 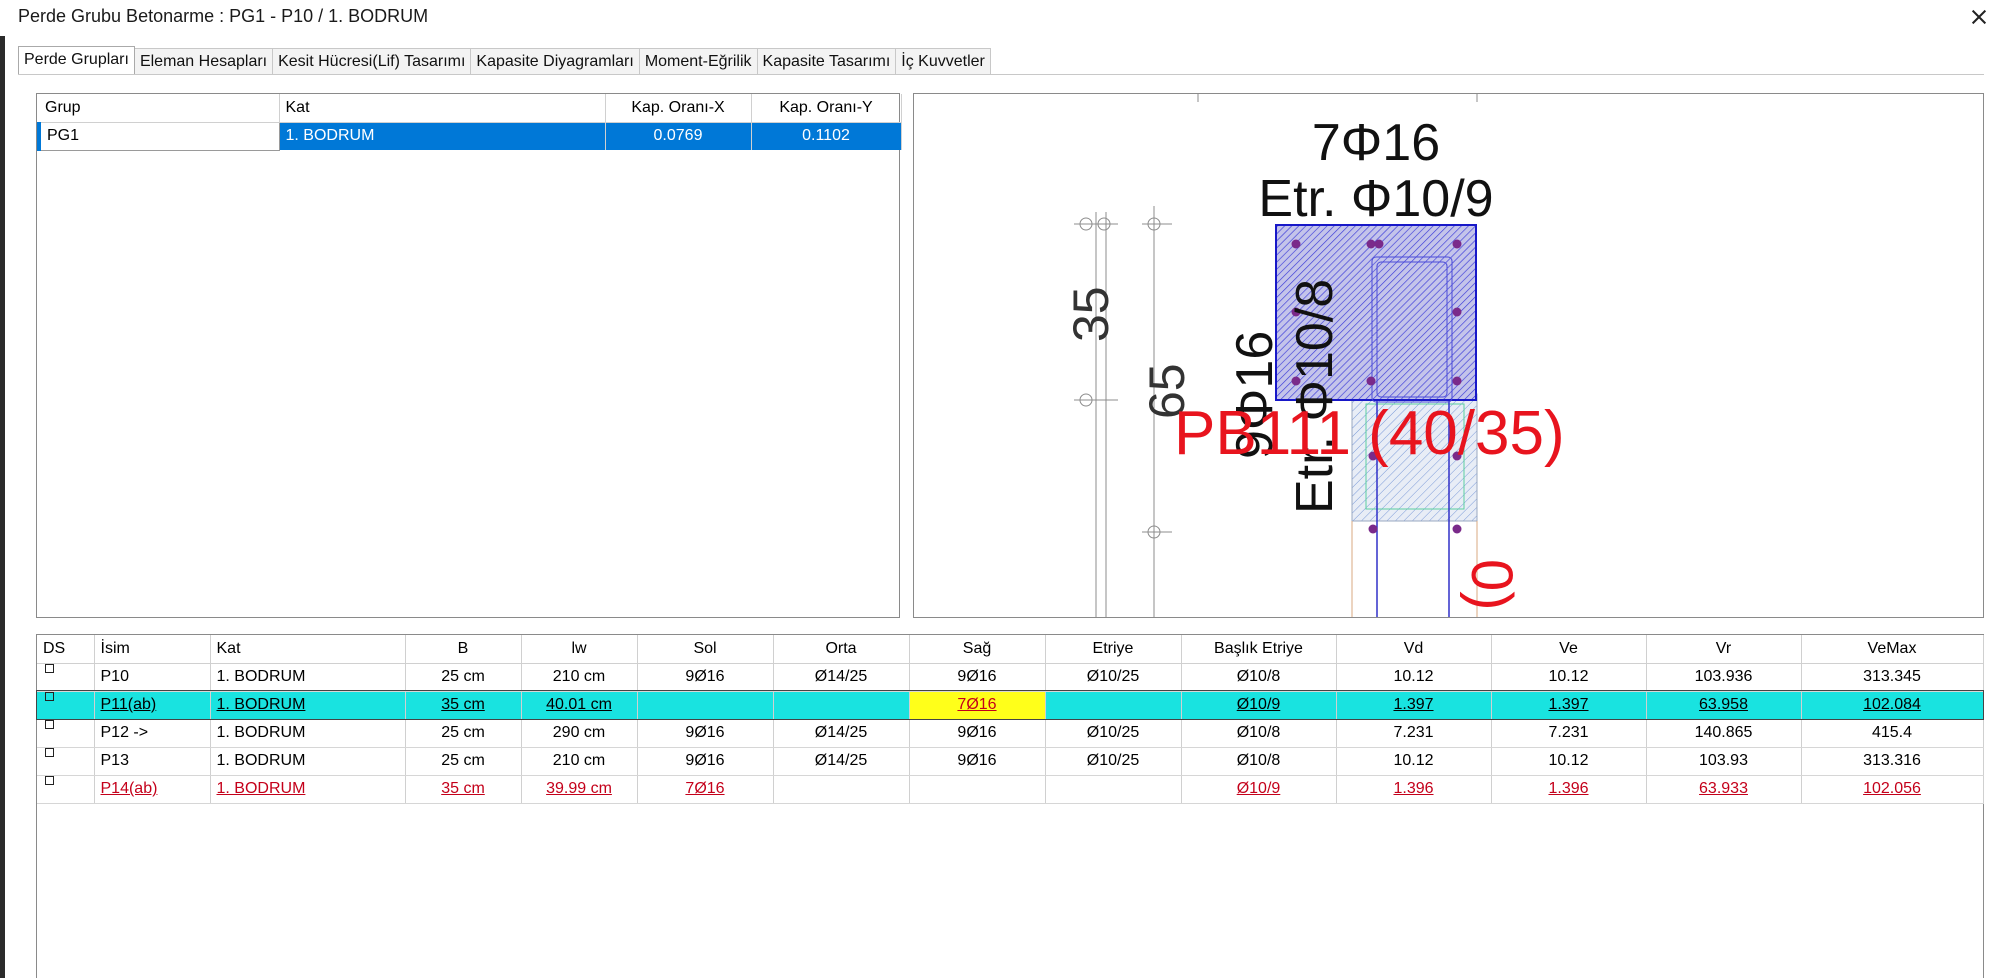 I want to click on cell-sag, so click(x=977, y=789).